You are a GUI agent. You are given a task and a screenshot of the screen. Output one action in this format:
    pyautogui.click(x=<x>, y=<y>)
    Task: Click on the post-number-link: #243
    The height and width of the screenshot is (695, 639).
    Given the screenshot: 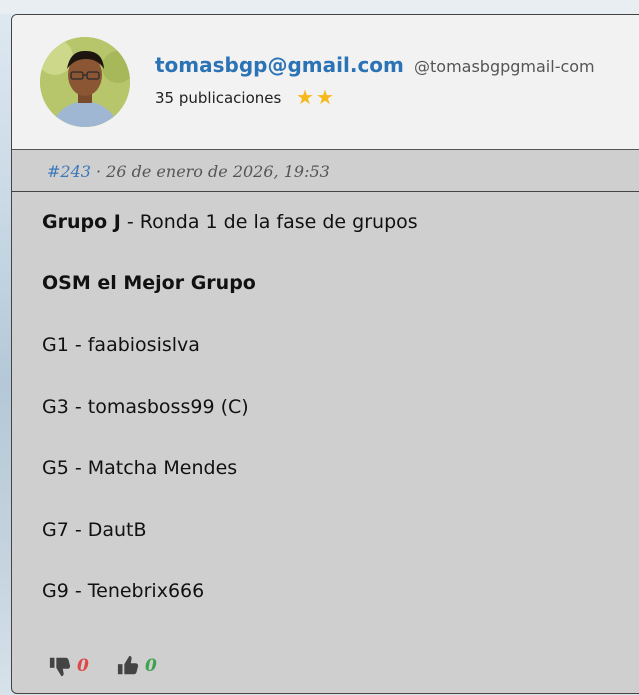 What is the action you would take?
    pyautogui.click(x=69, y=171)
    